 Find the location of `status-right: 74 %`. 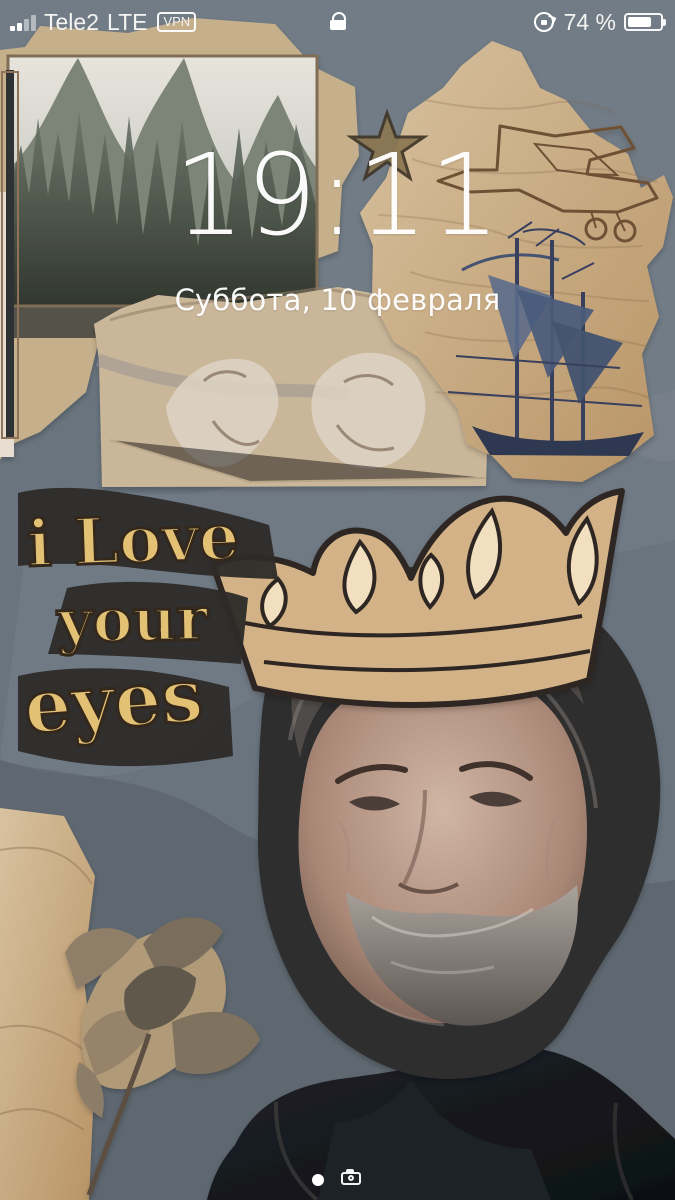

status-right: 74 % is located at coordinates (599, 22).